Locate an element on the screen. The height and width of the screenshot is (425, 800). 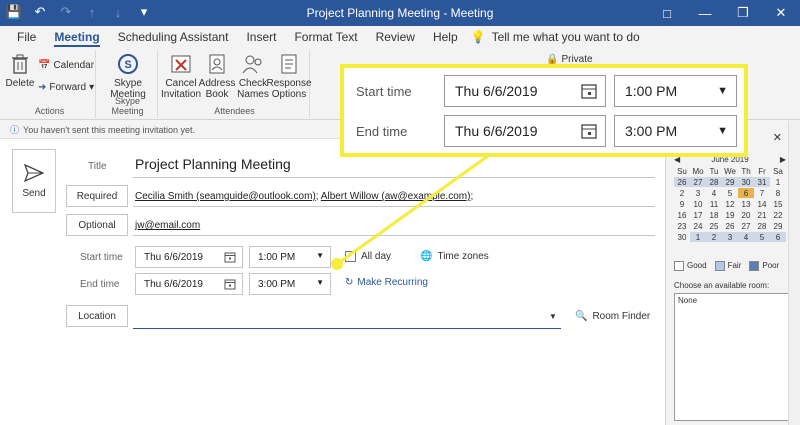
callout-end-time: 3:00 PM ▼ is located at coordinates (675, 131).